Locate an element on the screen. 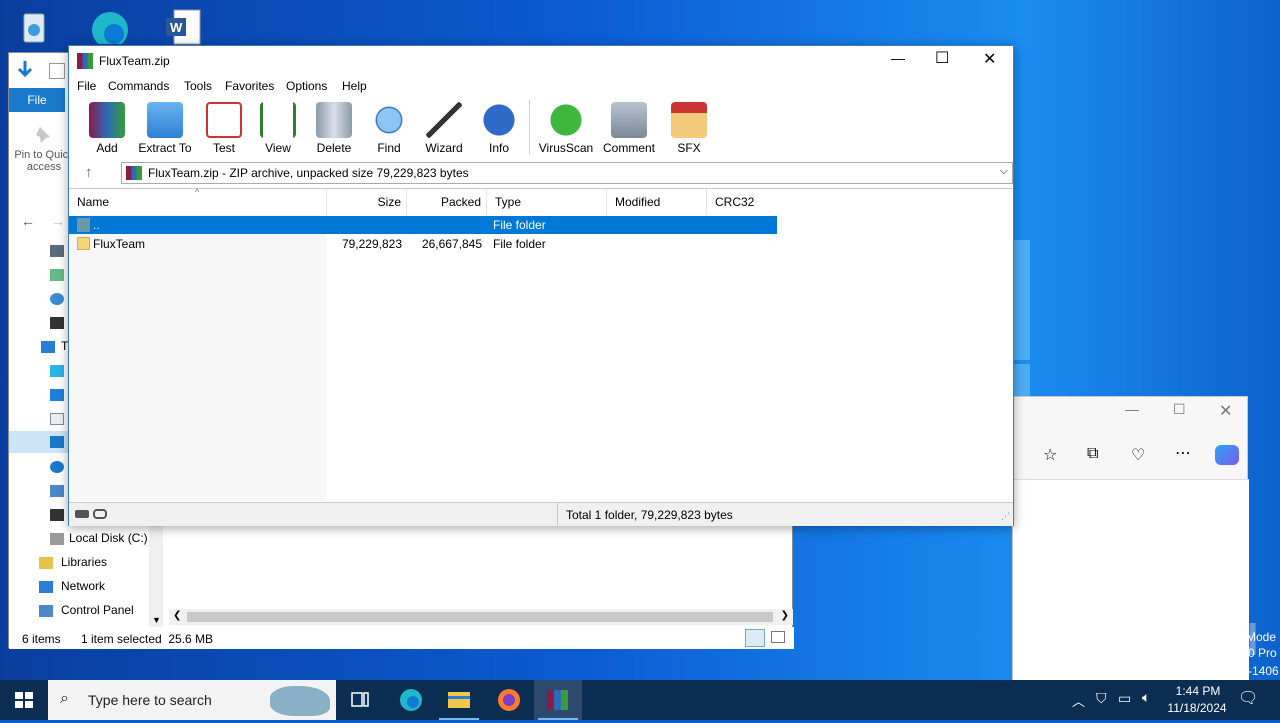 The height and width of the screenshot is (723, 1280). volume-icon: 🔈︎ is located at coordinates (1146, 697).